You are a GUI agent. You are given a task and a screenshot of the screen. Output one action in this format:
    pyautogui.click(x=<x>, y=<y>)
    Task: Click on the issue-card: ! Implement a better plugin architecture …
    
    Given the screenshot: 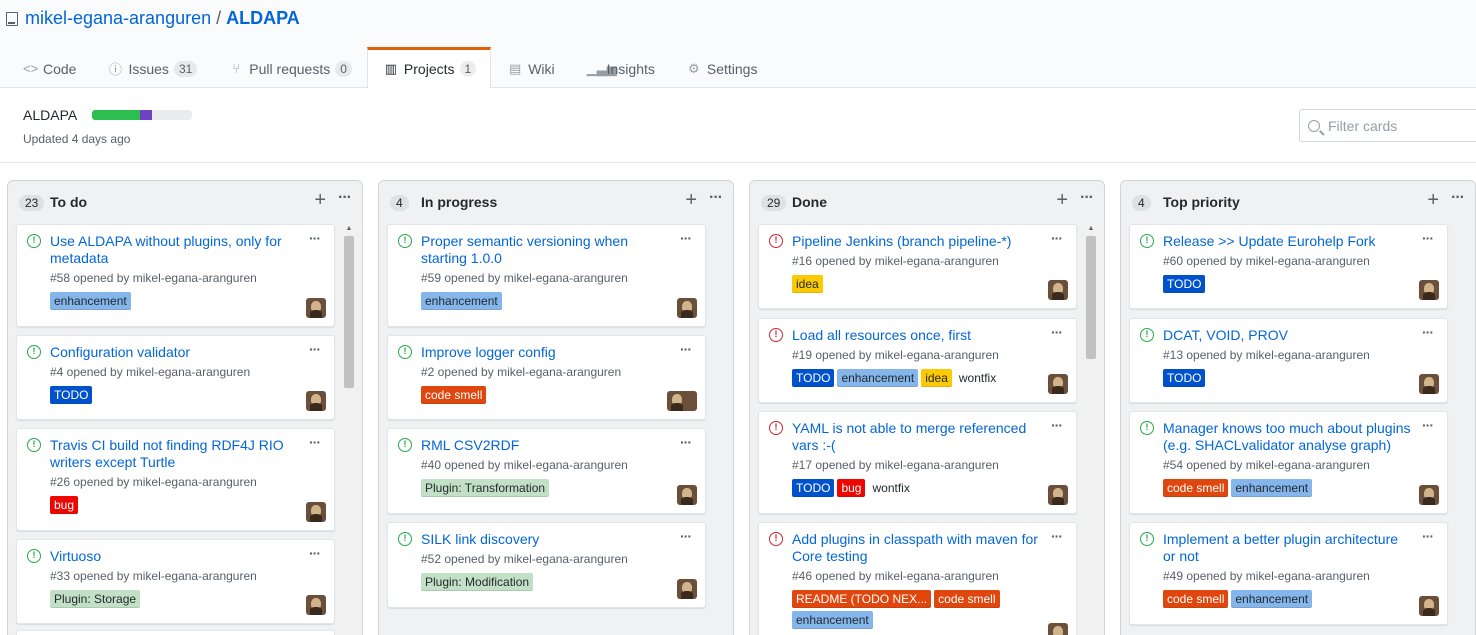 What is the action you would take?
    pyautogui.click(x=1288, y=573)
    